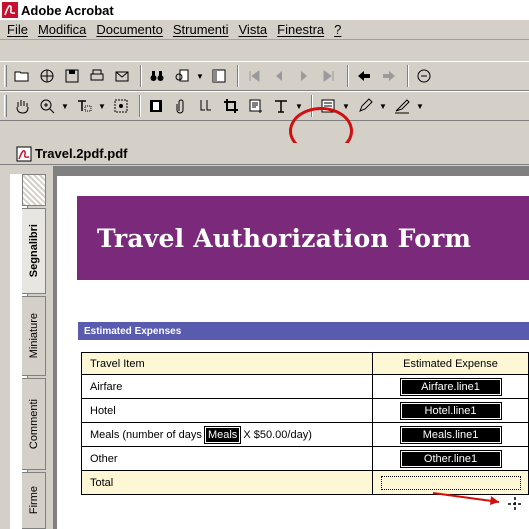 This screenshot has width=529, height=529. I want to click on graphics-select-button, so click(121, 106).